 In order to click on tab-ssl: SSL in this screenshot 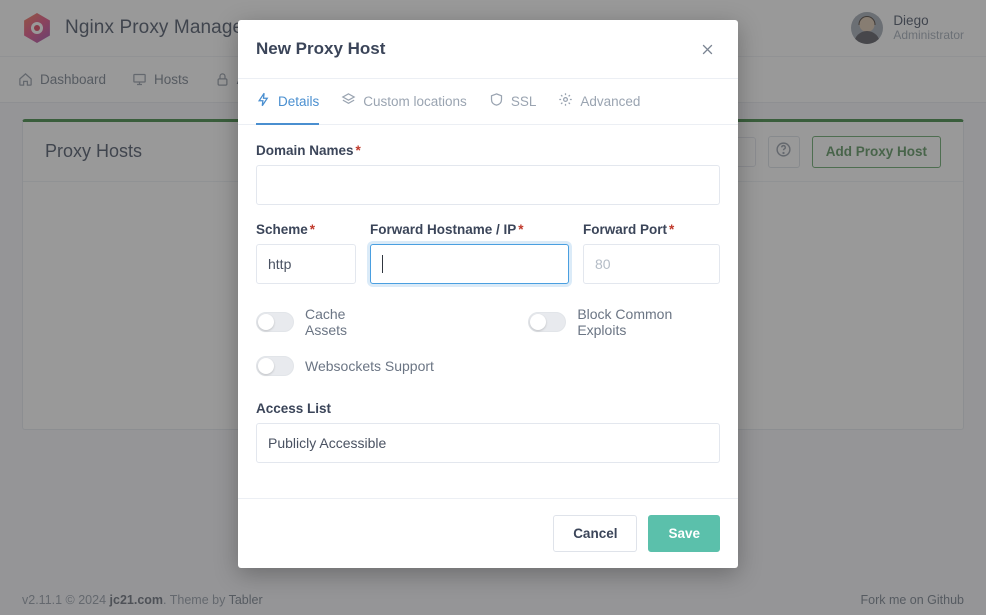, I will do `click(513, 102)`.